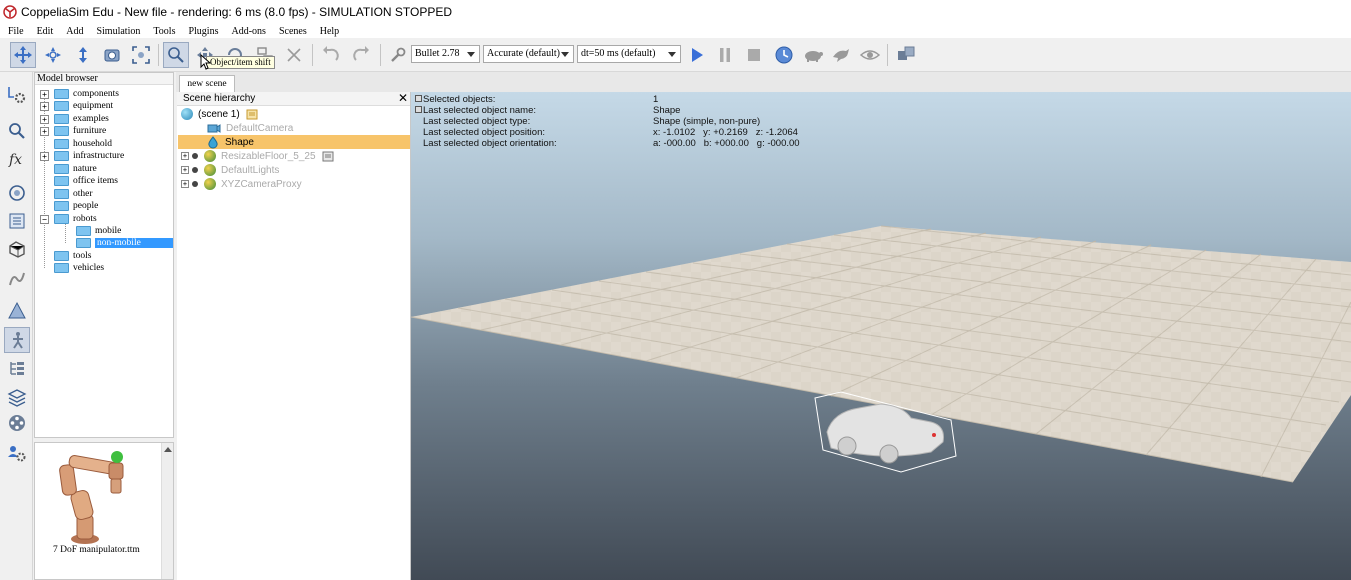 Image resolution: width=1351 pixels, height=580 pixels. What do you see at coordinates (295, 184) in the screenshot?
I see `hierarchy-item-xyz-camera-proxy: + XYZCameraProxy` at bounding box center [295, 184].